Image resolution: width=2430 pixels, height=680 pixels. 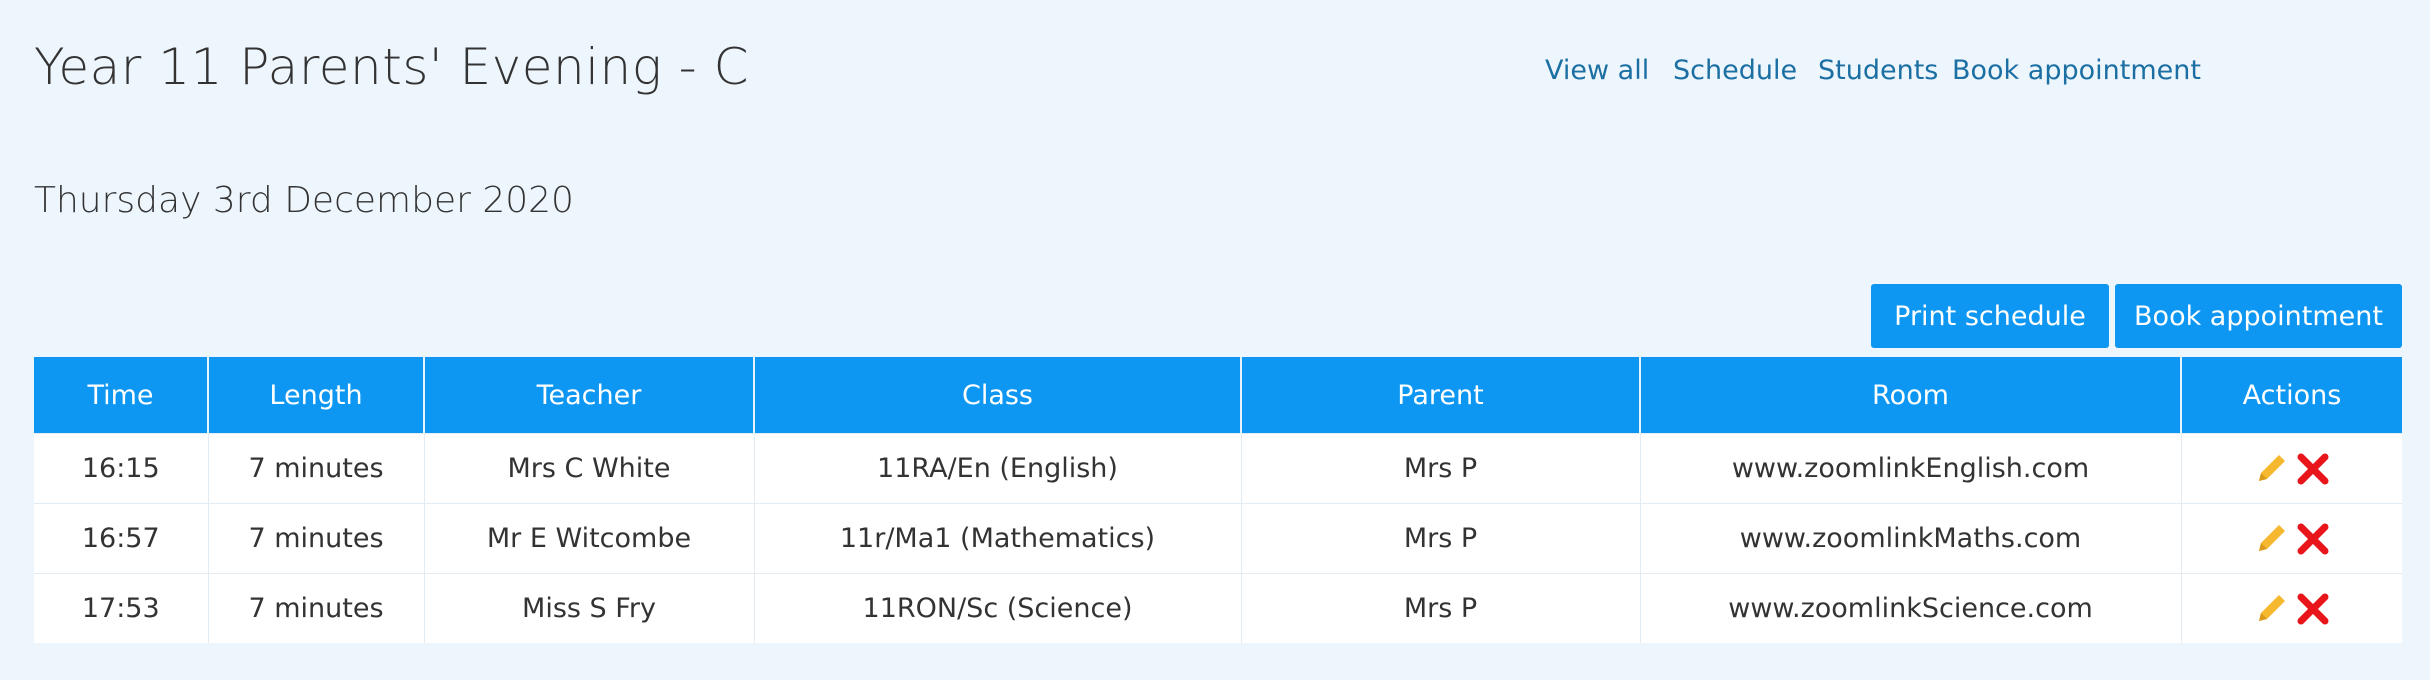 What do you see at coordinates (1910, 608) in the screenshot?
I see `cell-room: www.zoomlinkScience.com` at bounding box center [1910, 608].